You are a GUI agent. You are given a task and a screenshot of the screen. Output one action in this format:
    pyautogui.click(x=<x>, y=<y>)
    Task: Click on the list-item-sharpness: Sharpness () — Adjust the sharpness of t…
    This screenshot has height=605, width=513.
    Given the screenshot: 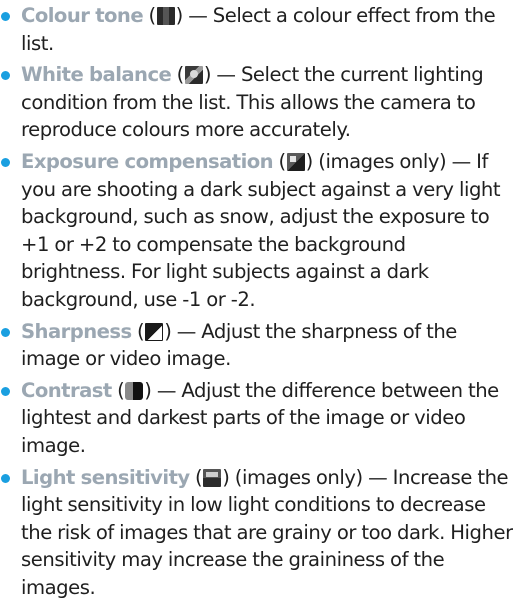 What is the action you would take?
    pyautogui.click(x=256, y=345)
    